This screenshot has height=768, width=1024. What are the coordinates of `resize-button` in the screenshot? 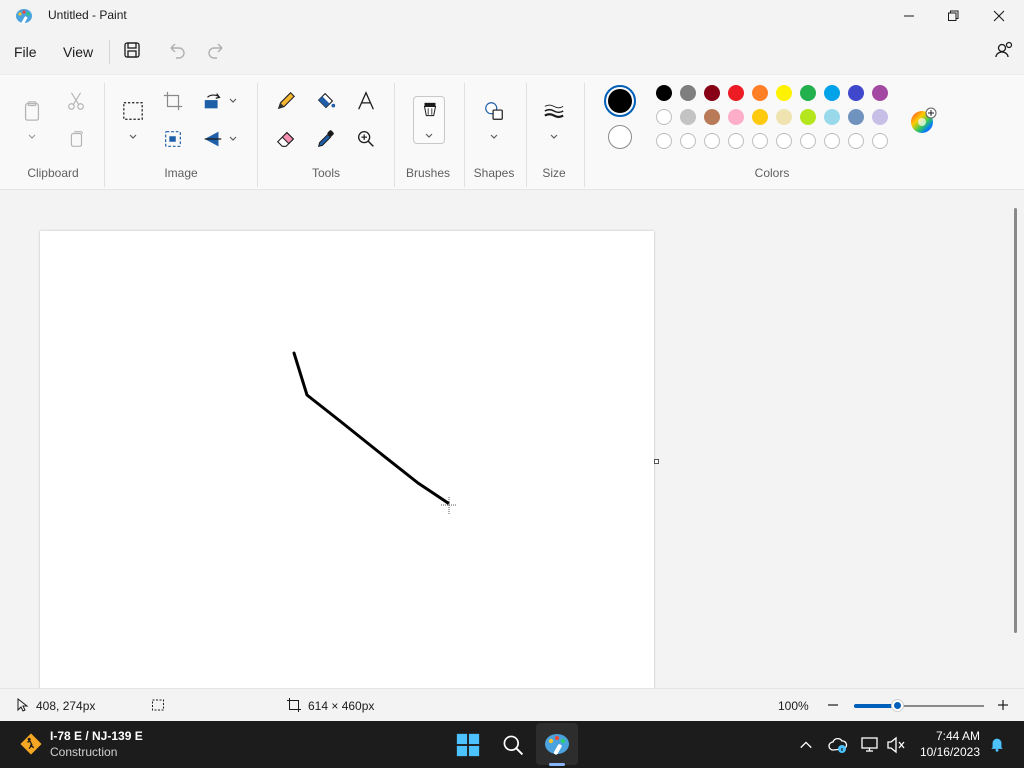 It's located at (173, 139).